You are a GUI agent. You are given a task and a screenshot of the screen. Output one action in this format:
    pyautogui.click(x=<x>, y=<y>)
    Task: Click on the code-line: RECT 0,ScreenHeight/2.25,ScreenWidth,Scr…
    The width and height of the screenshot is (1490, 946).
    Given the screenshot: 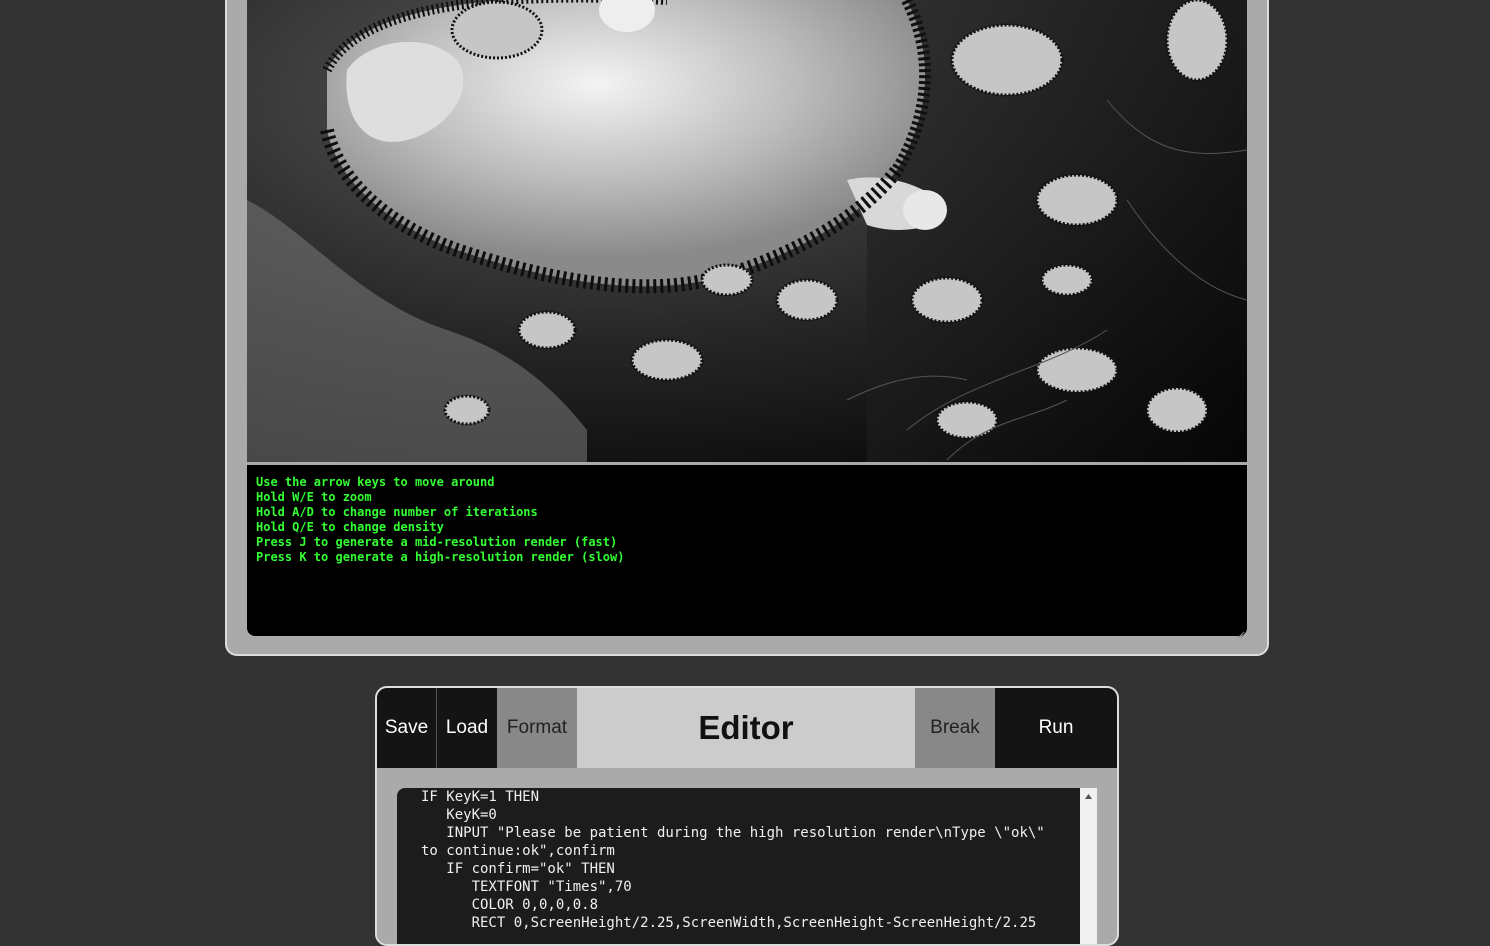 What is the action you would take?
    pyautogui.click(x=729, y=923)
    